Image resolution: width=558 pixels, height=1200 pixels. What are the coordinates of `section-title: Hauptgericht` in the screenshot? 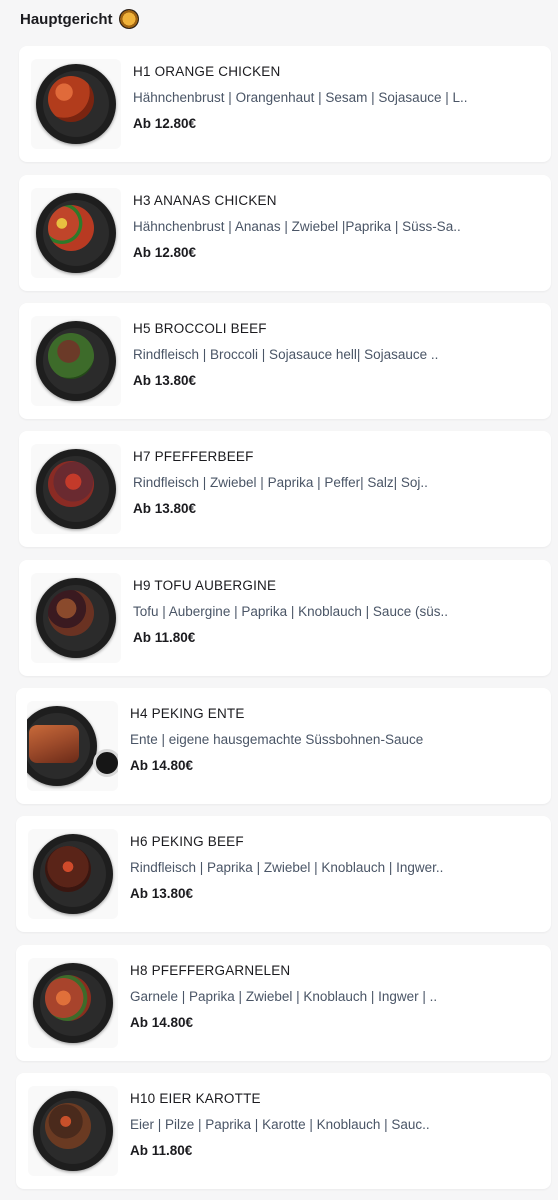 It's located at (66, 19).